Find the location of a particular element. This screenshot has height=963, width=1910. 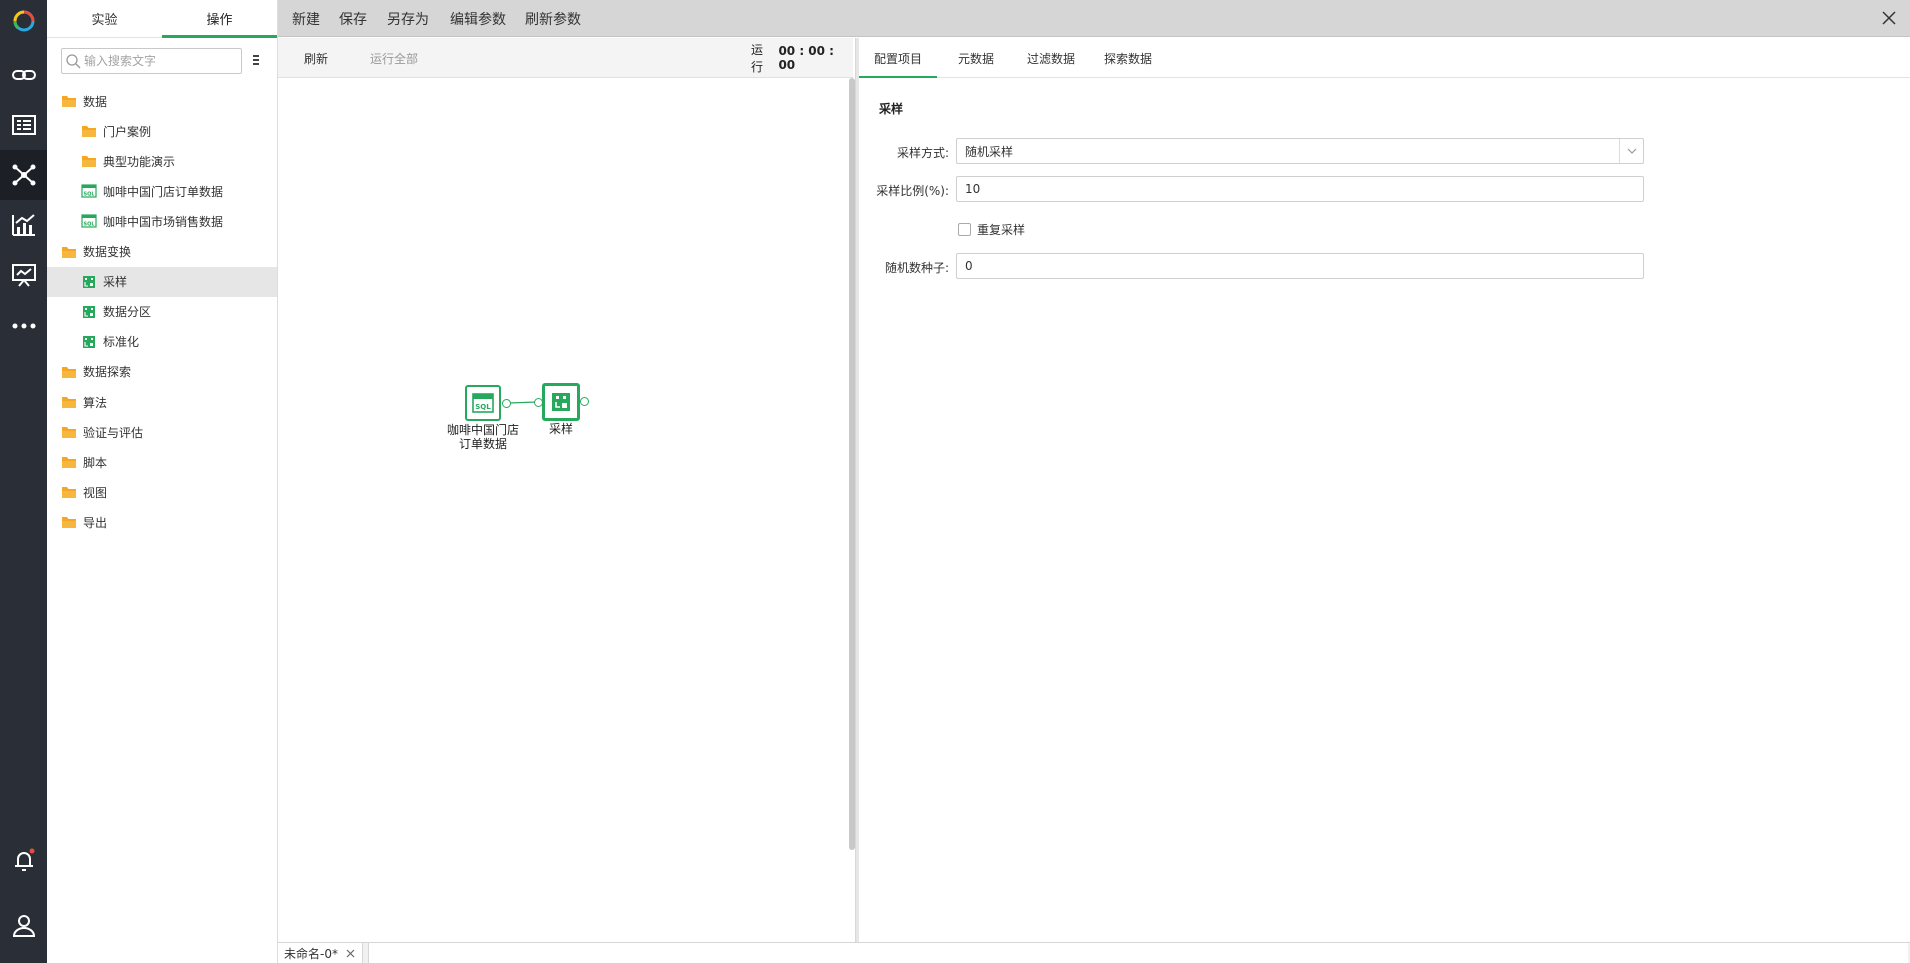

tree-item-label: 标准化 is located at coordinates (121, 342).